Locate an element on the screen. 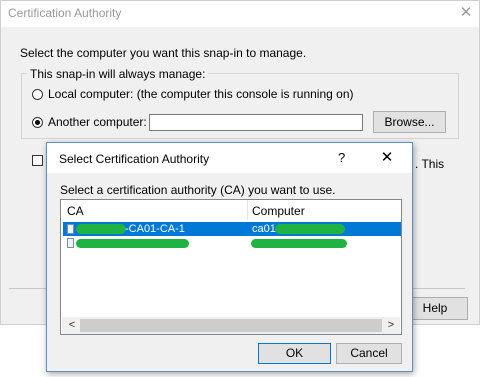 This screenshot has width=480, height=377. groupbox-label: This snap-in will always manage: is located at coordinates (118, 74).